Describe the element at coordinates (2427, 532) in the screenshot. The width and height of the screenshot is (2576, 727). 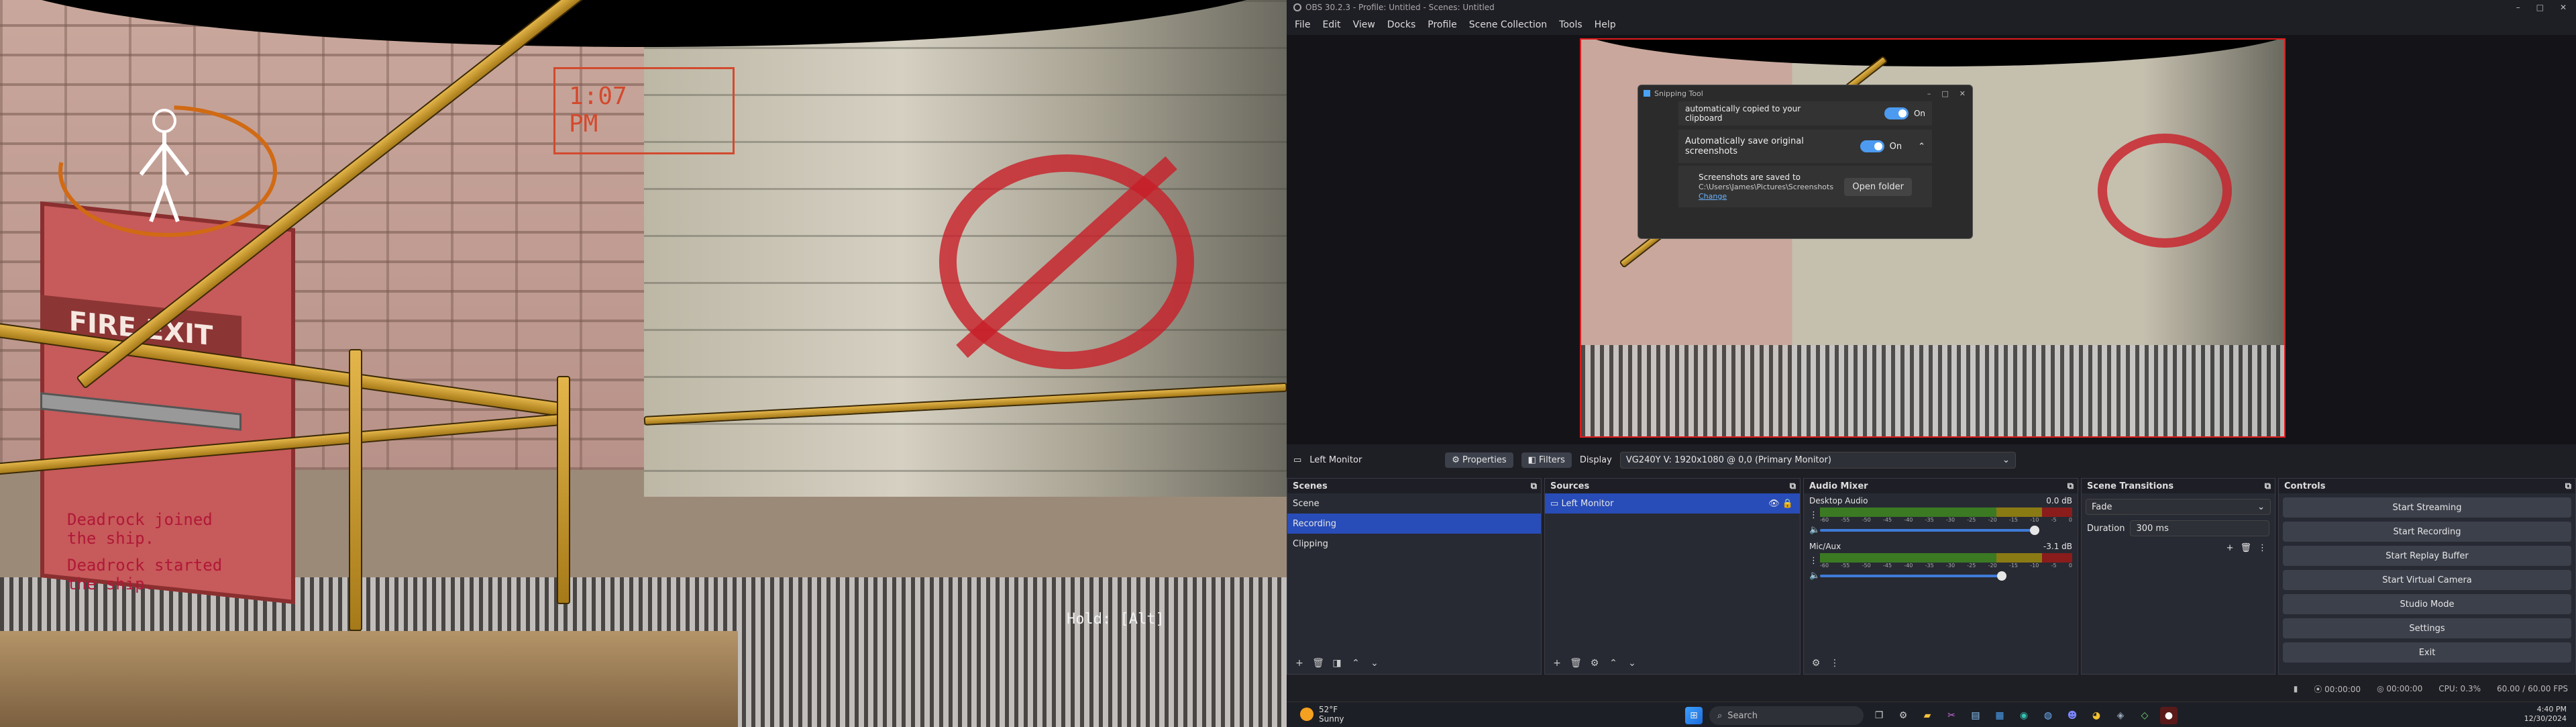
I see `start-recording-button: Start Recording` at that location.